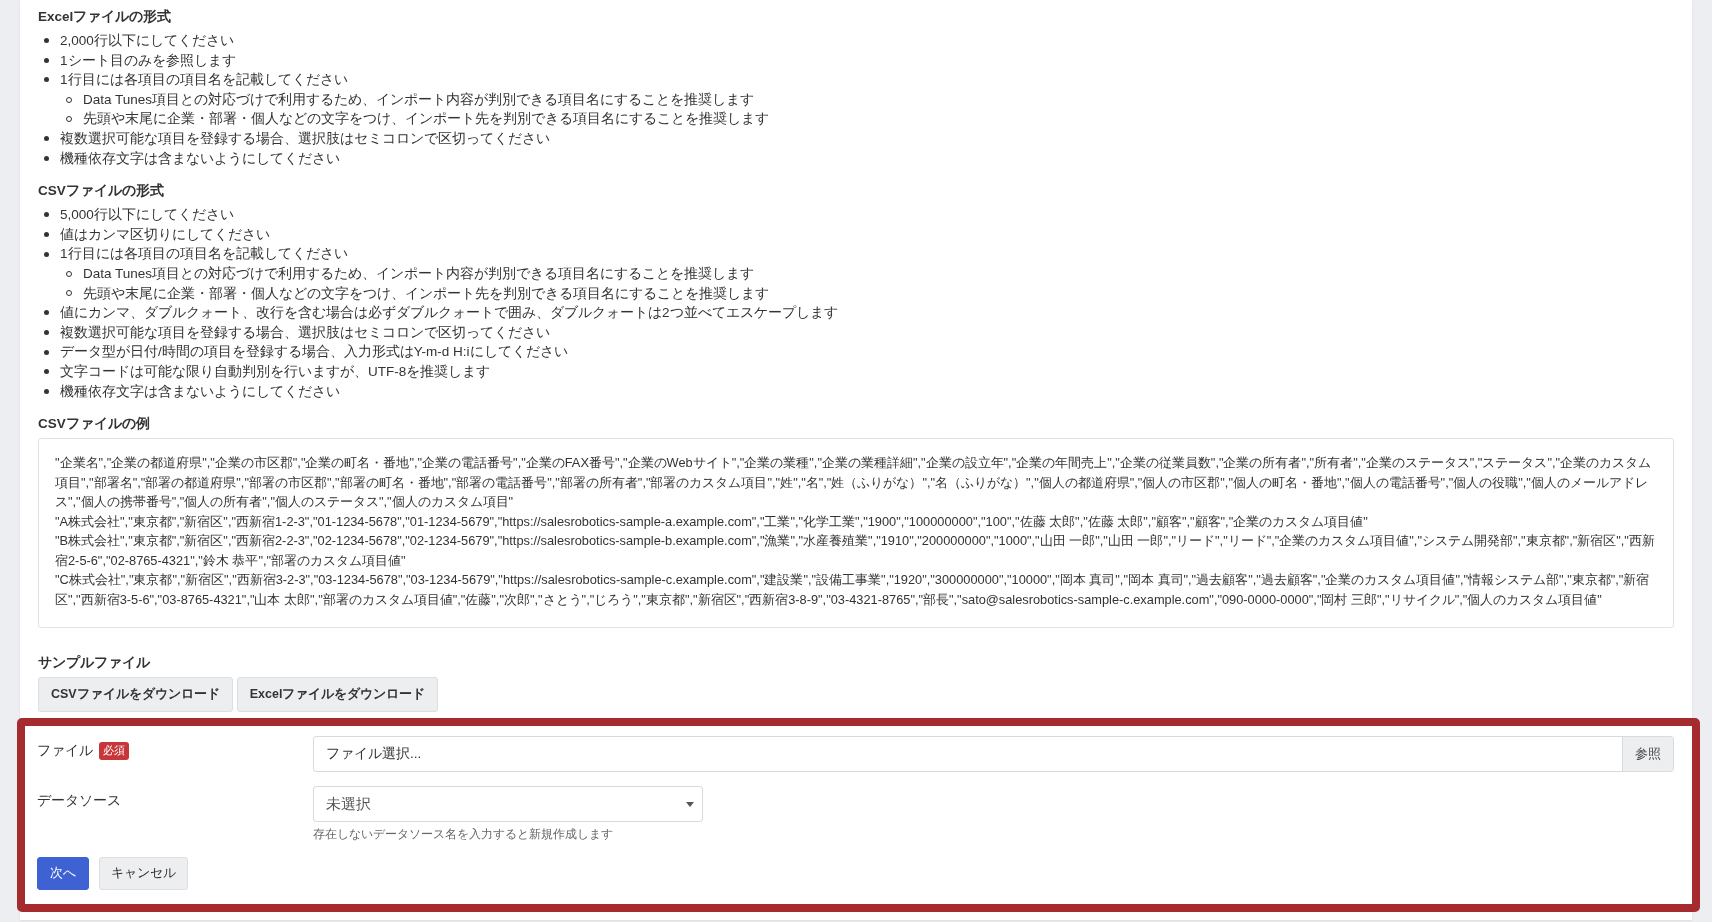  What do you see at coordinates (855, 551) in the screenshot?
I see `csv-line: "B株式会社","東京都","新宿区","西新宿2-2-3","02-1234-5678","02-1234-5679","https://salesrobotics-sample-b.example.com","漁業","水産養殖業","1910","200000000","1000","山田 一郎","山田 一郎","リード","リード","企業のカスタム項目値","システム開発部","東京都","新宿区","西新宿2-5-6","02-8765-4321","鈴木 恭平","部署のカスタム項目値"` at bounding box center [855, 551].